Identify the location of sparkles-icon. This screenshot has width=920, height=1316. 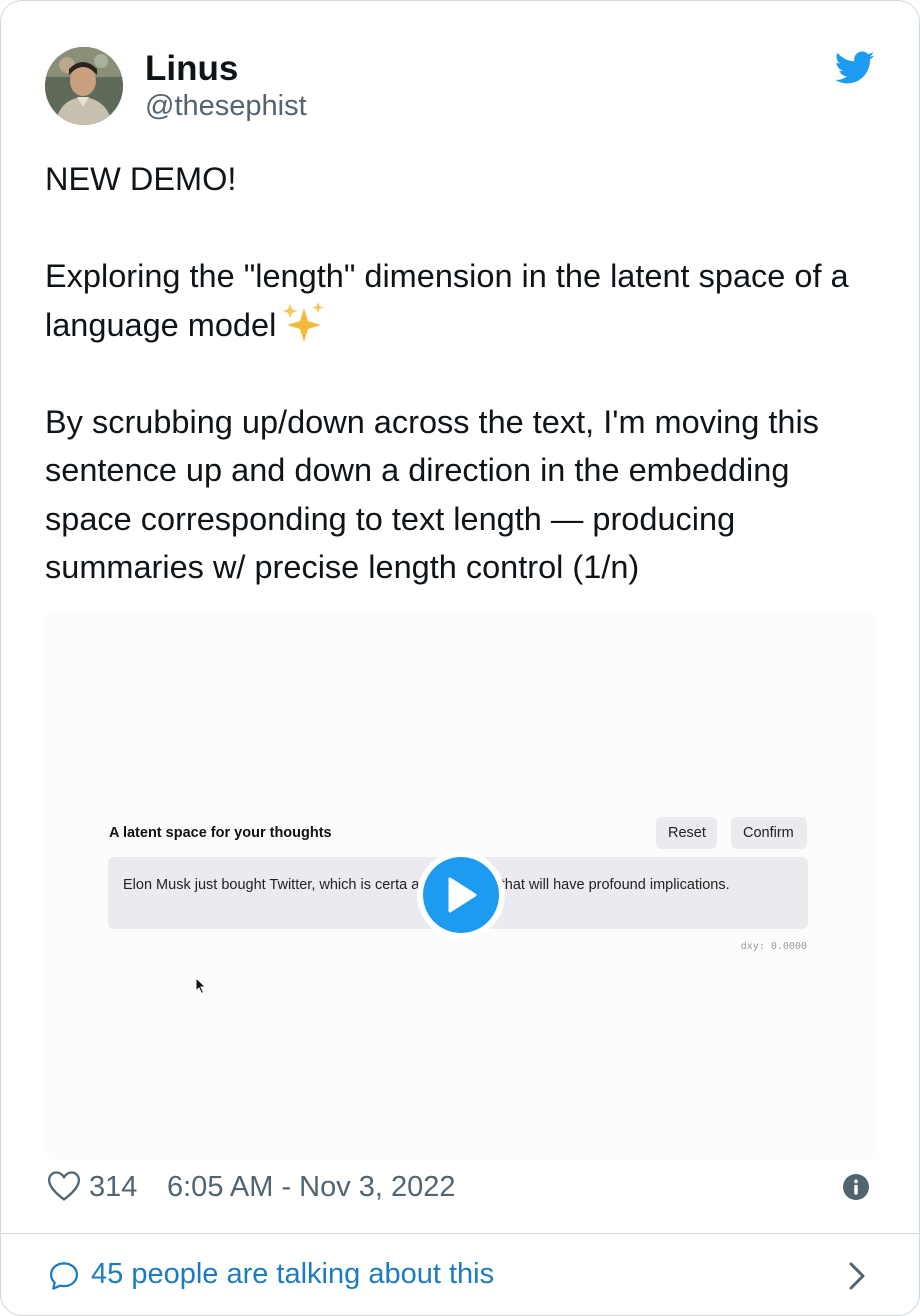
(303, 321).